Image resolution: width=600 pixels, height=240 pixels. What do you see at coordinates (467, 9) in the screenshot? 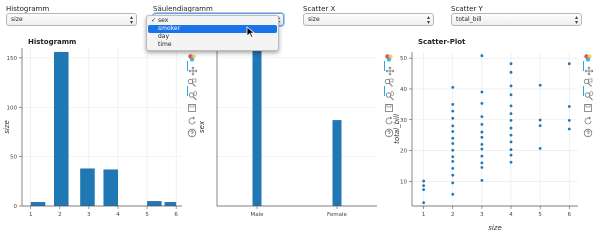
I see `scatter-y-label: Scatter Y` at bounding box center [467, 9].